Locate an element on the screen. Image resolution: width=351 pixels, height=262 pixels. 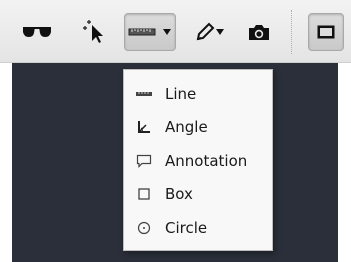
toolbar-separator is located at coordinates (291, 32).